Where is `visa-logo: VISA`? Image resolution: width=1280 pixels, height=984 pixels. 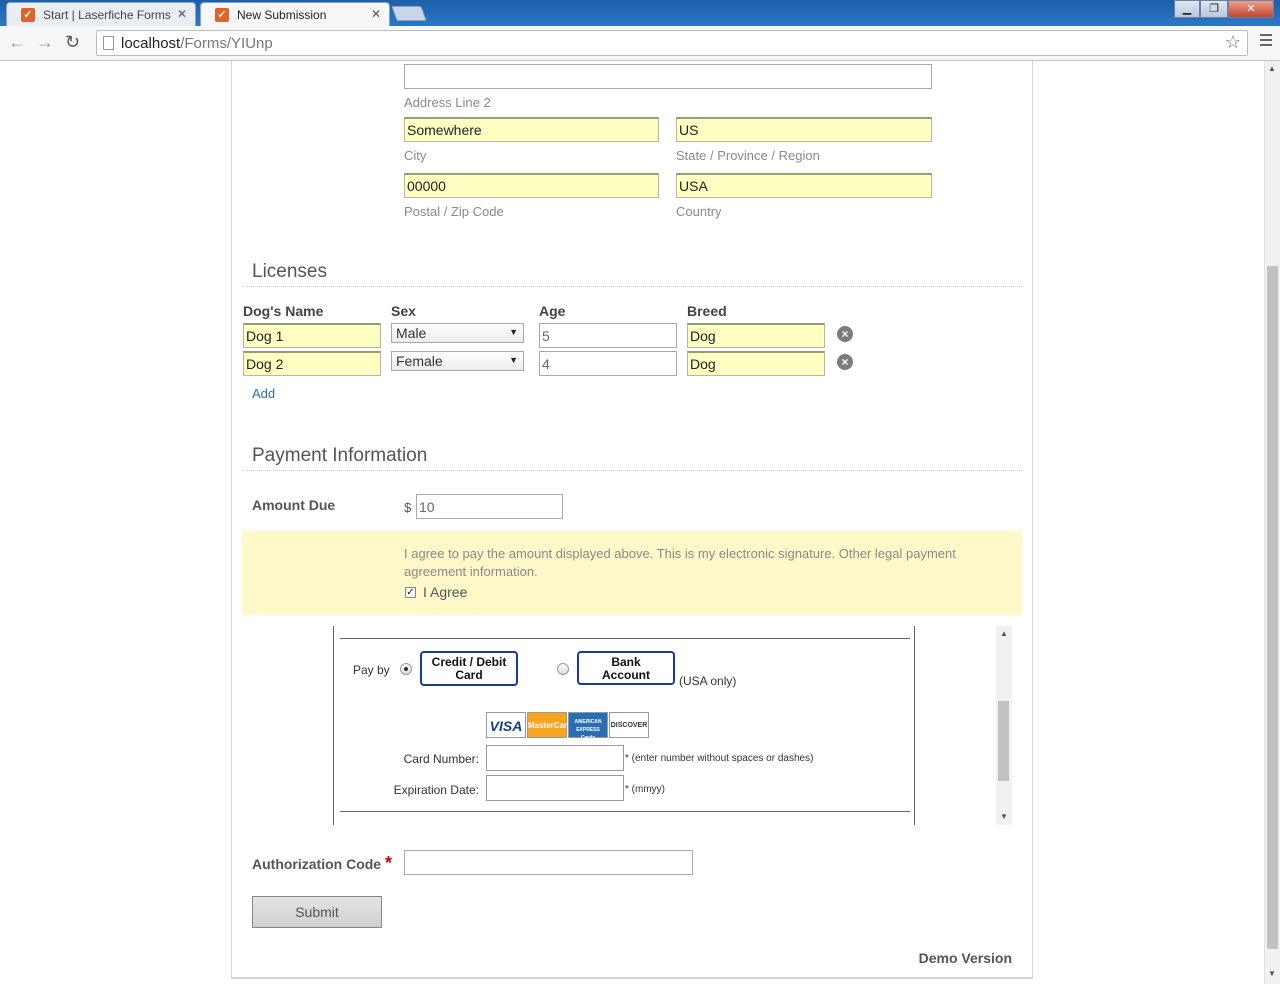
visa-logo: VISA is located at coordinates (506, 725).